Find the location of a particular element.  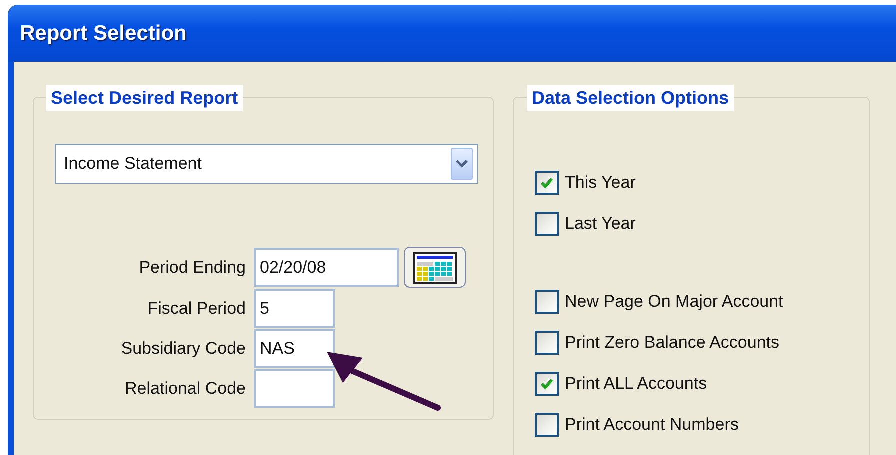

field-label: Relational Code is located at coordinates (186, 389).